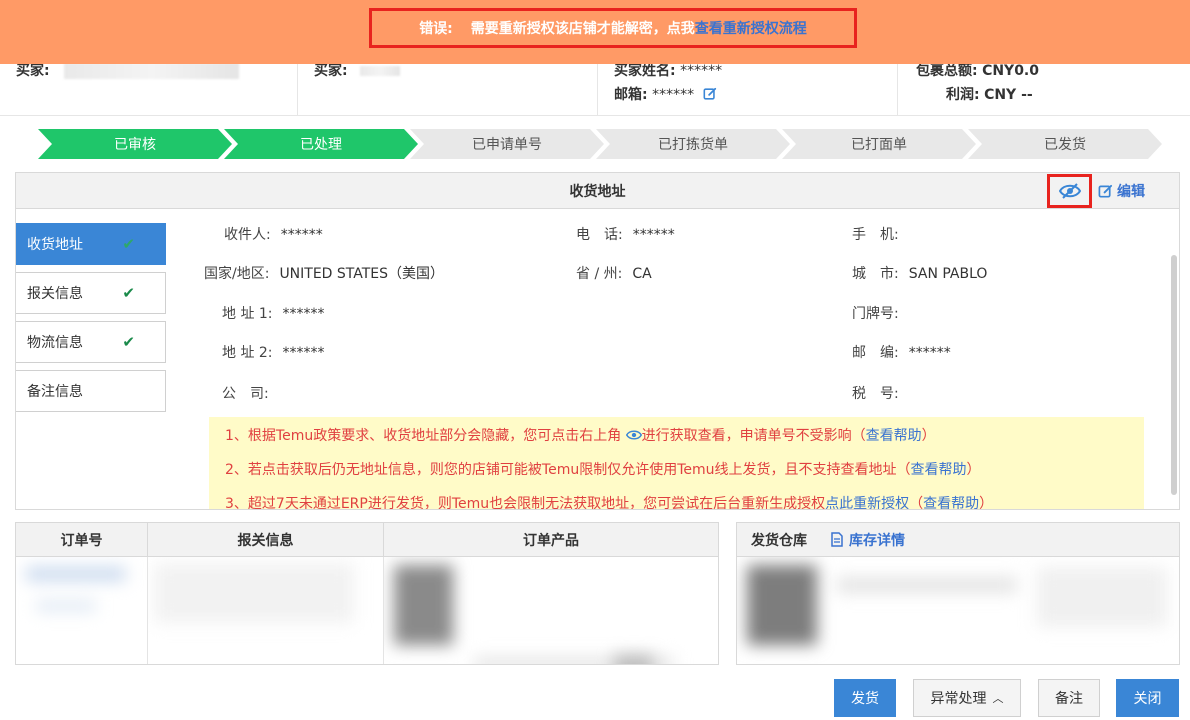 The width and height of the screenshot is (1190, 720). I want to click on stock-detail-link: 库存详情, so click(868, 540).